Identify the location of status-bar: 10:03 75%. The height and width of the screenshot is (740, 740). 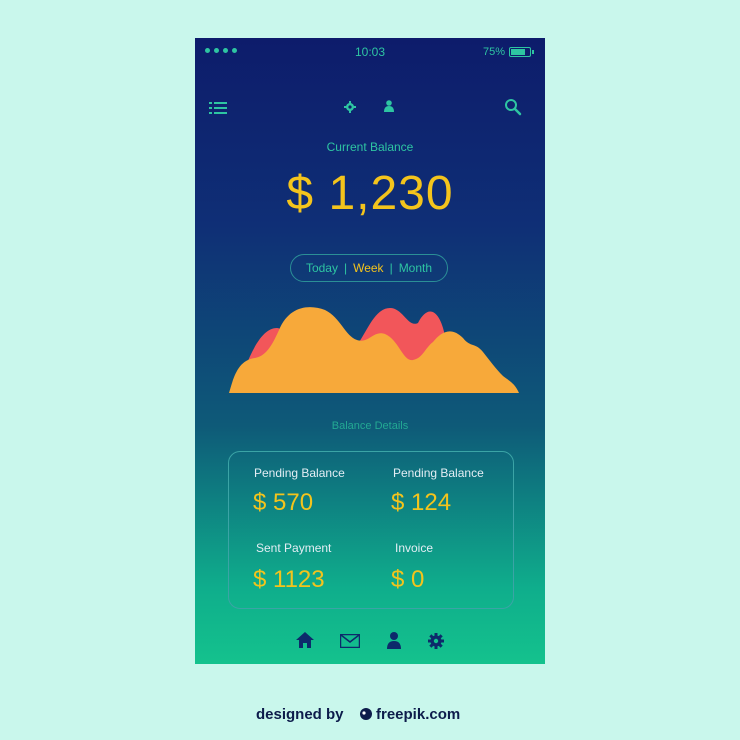
(370, 52).